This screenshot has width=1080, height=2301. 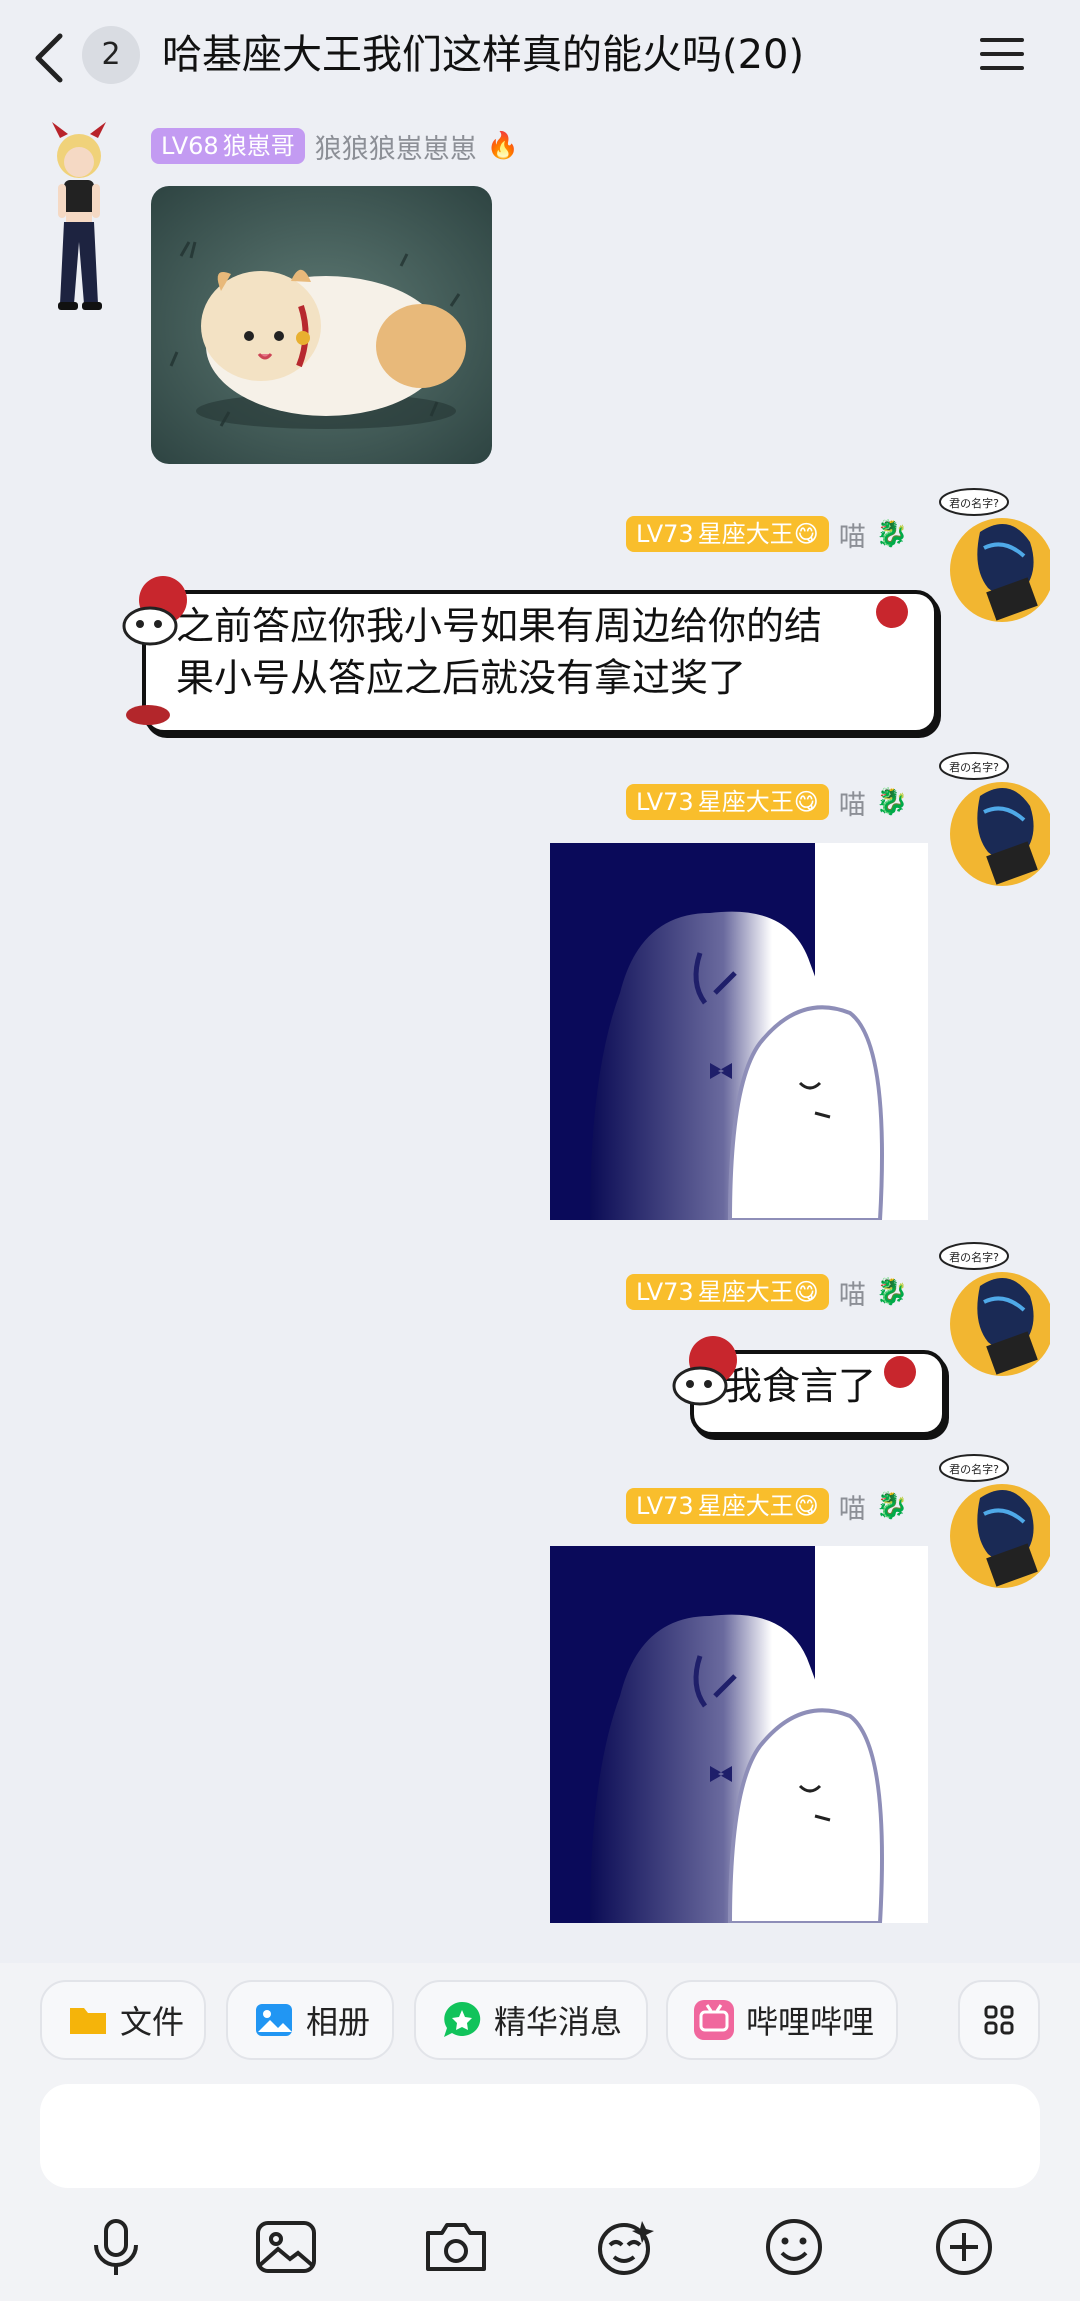 What do you see at coordinates (111, 55) in the screenshot?
I see `unread-count-badge: 2` at bounding box center [111, 55].